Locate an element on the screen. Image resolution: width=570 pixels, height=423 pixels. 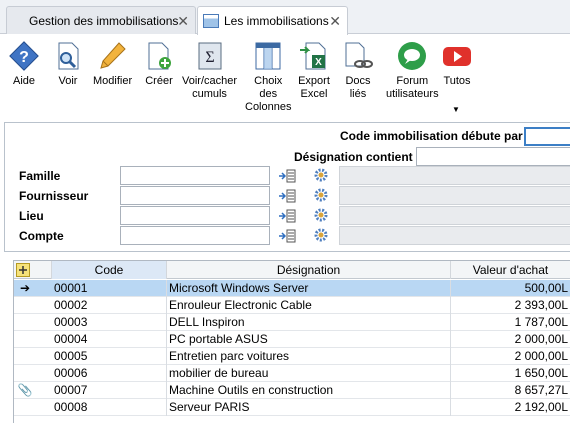
dropdown-arrow-icon: ▼ is located at coordinates (456, 109).